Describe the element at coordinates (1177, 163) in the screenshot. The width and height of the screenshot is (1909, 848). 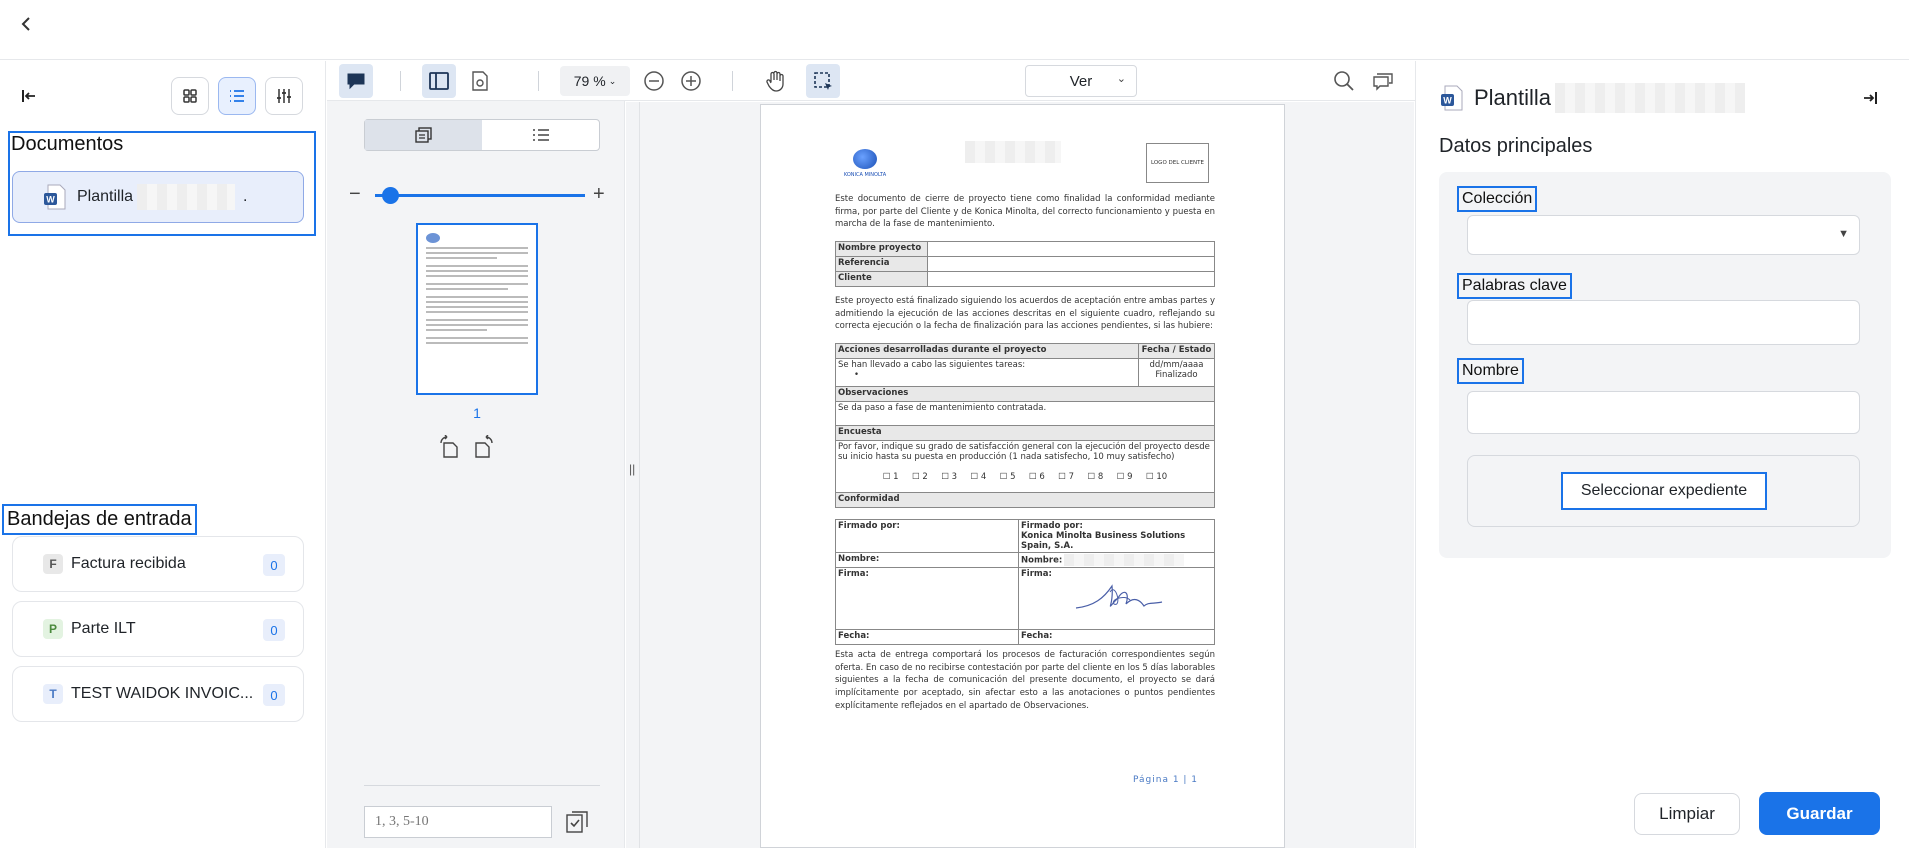
I see `client-logo-placeholder: LOGO DEL CLIENTE` at that location.